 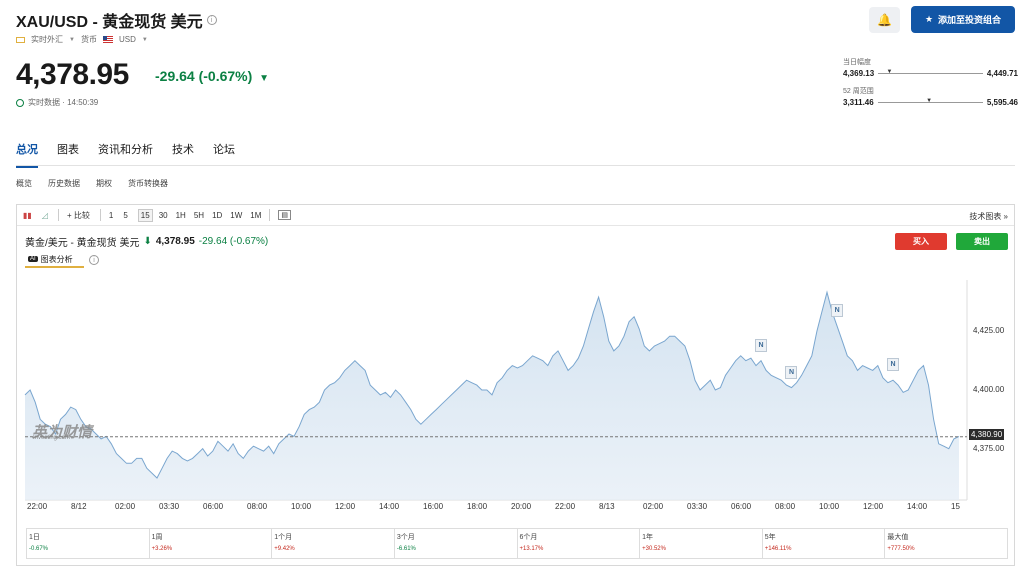 What do you see at coordinates (858, 102) in the screenshot?
I see `week52-low: 3,311.46` at bounding box center [858, 102].